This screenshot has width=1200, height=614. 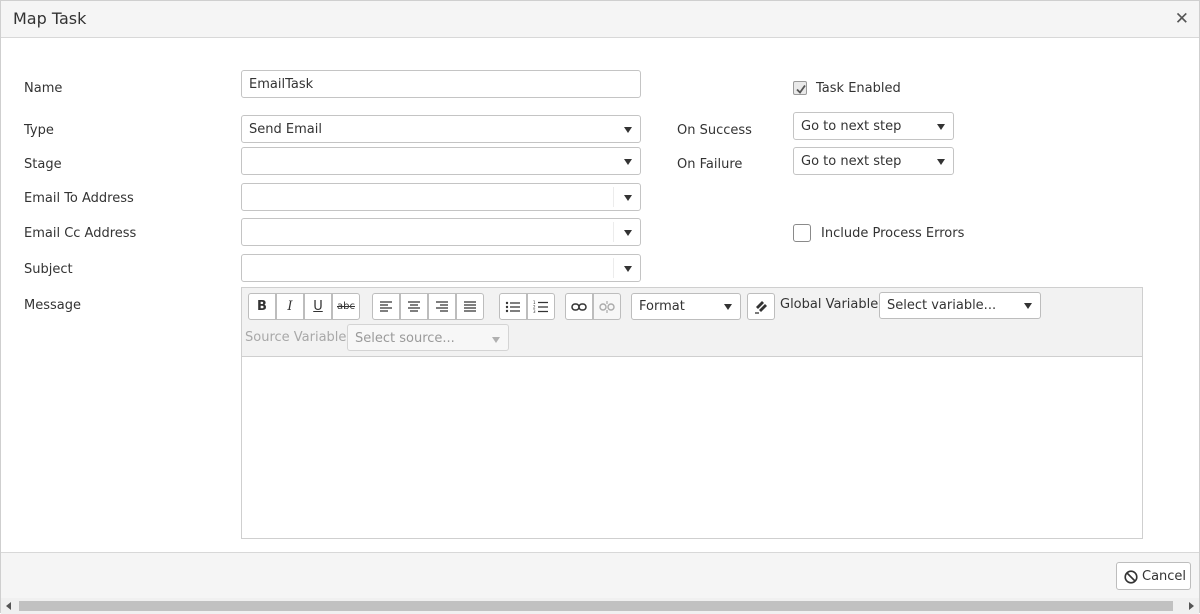 What do you see at coordinates (39, 130) in the screenshot?
I see `type-label: Type` at bounding box center [39, 130].